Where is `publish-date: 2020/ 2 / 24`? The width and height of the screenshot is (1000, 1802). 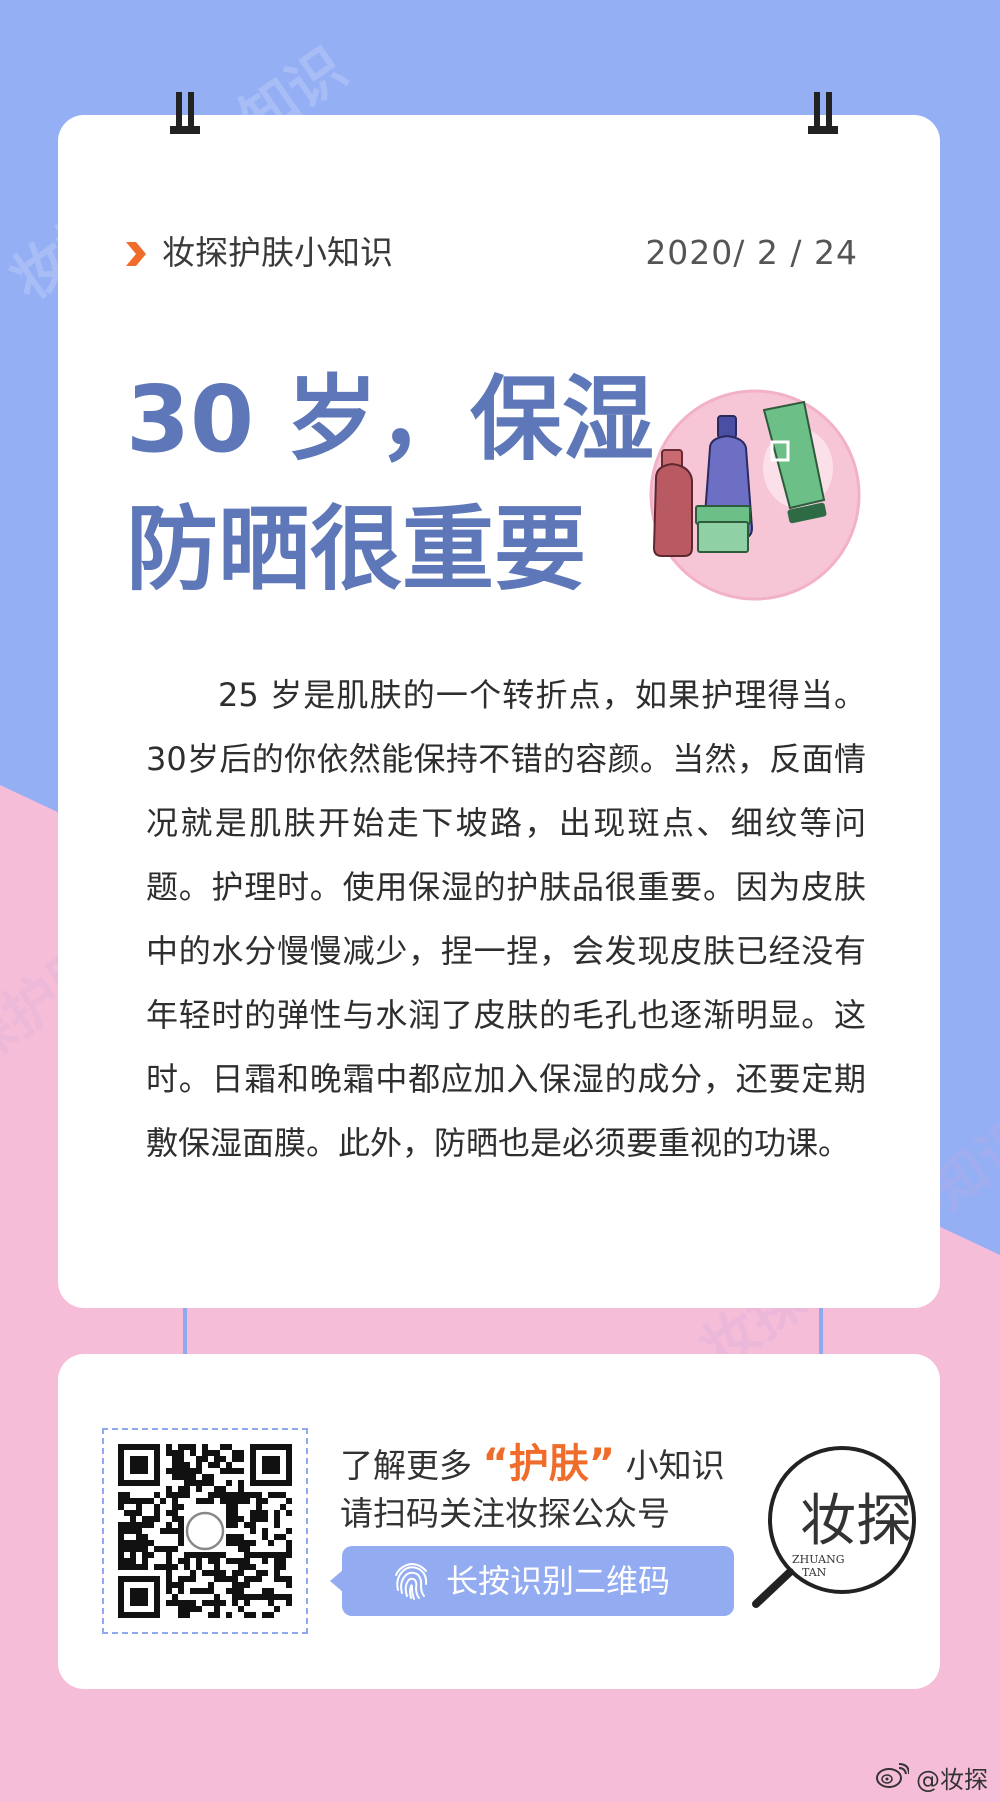 publish-date: 2020/ 2 / 24 is located at coordinates (751, 252).